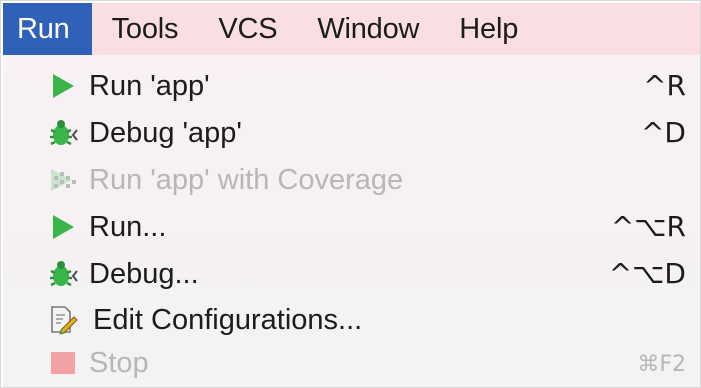  What do you see at coordinates (648, 226) in the screenshot?
I see `menu-item-shortcut: ^⌥R` at bounding box center [648, 226].